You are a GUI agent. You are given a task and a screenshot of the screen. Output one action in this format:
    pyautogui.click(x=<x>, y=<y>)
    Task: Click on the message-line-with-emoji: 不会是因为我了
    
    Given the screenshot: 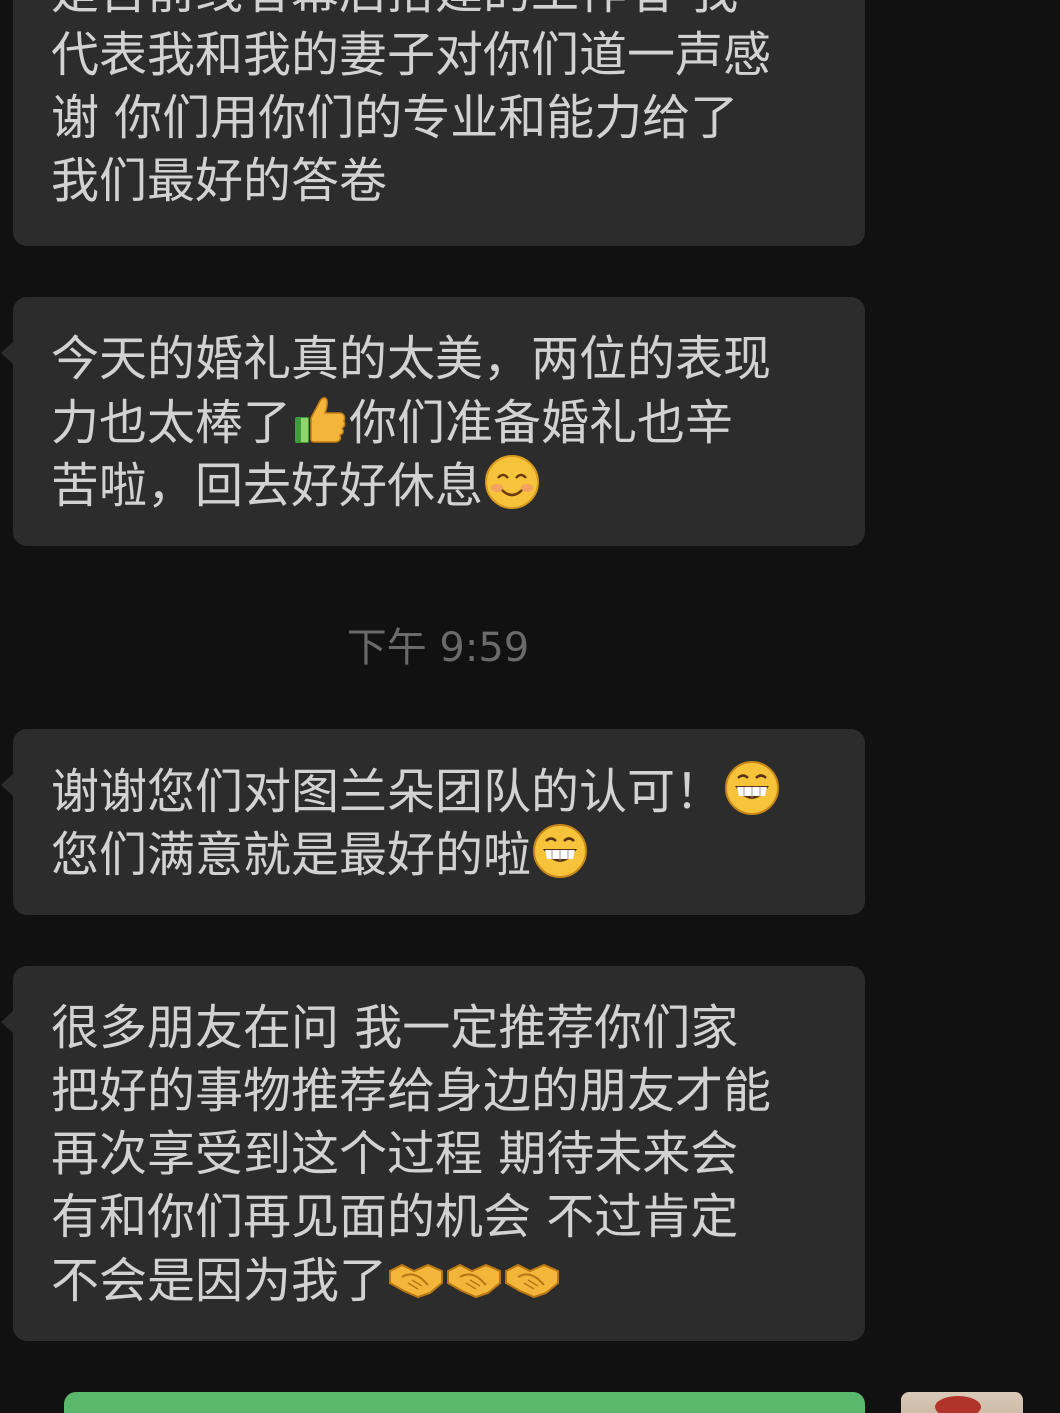 What is the action you would take?
    pyautogui.click(x=411, y=1280)
    